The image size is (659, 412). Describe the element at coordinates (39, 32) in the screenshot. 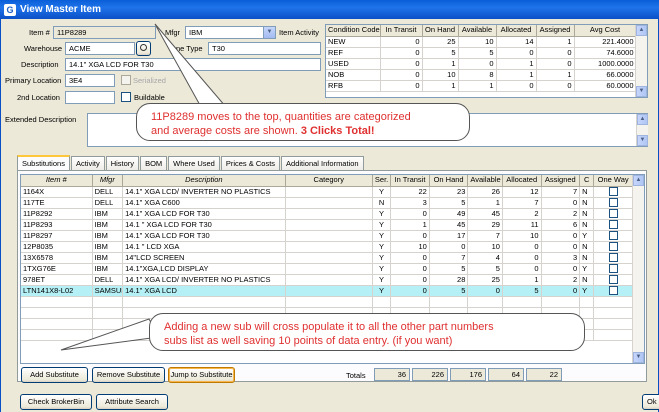

I see `item-label: Item #` at that location.